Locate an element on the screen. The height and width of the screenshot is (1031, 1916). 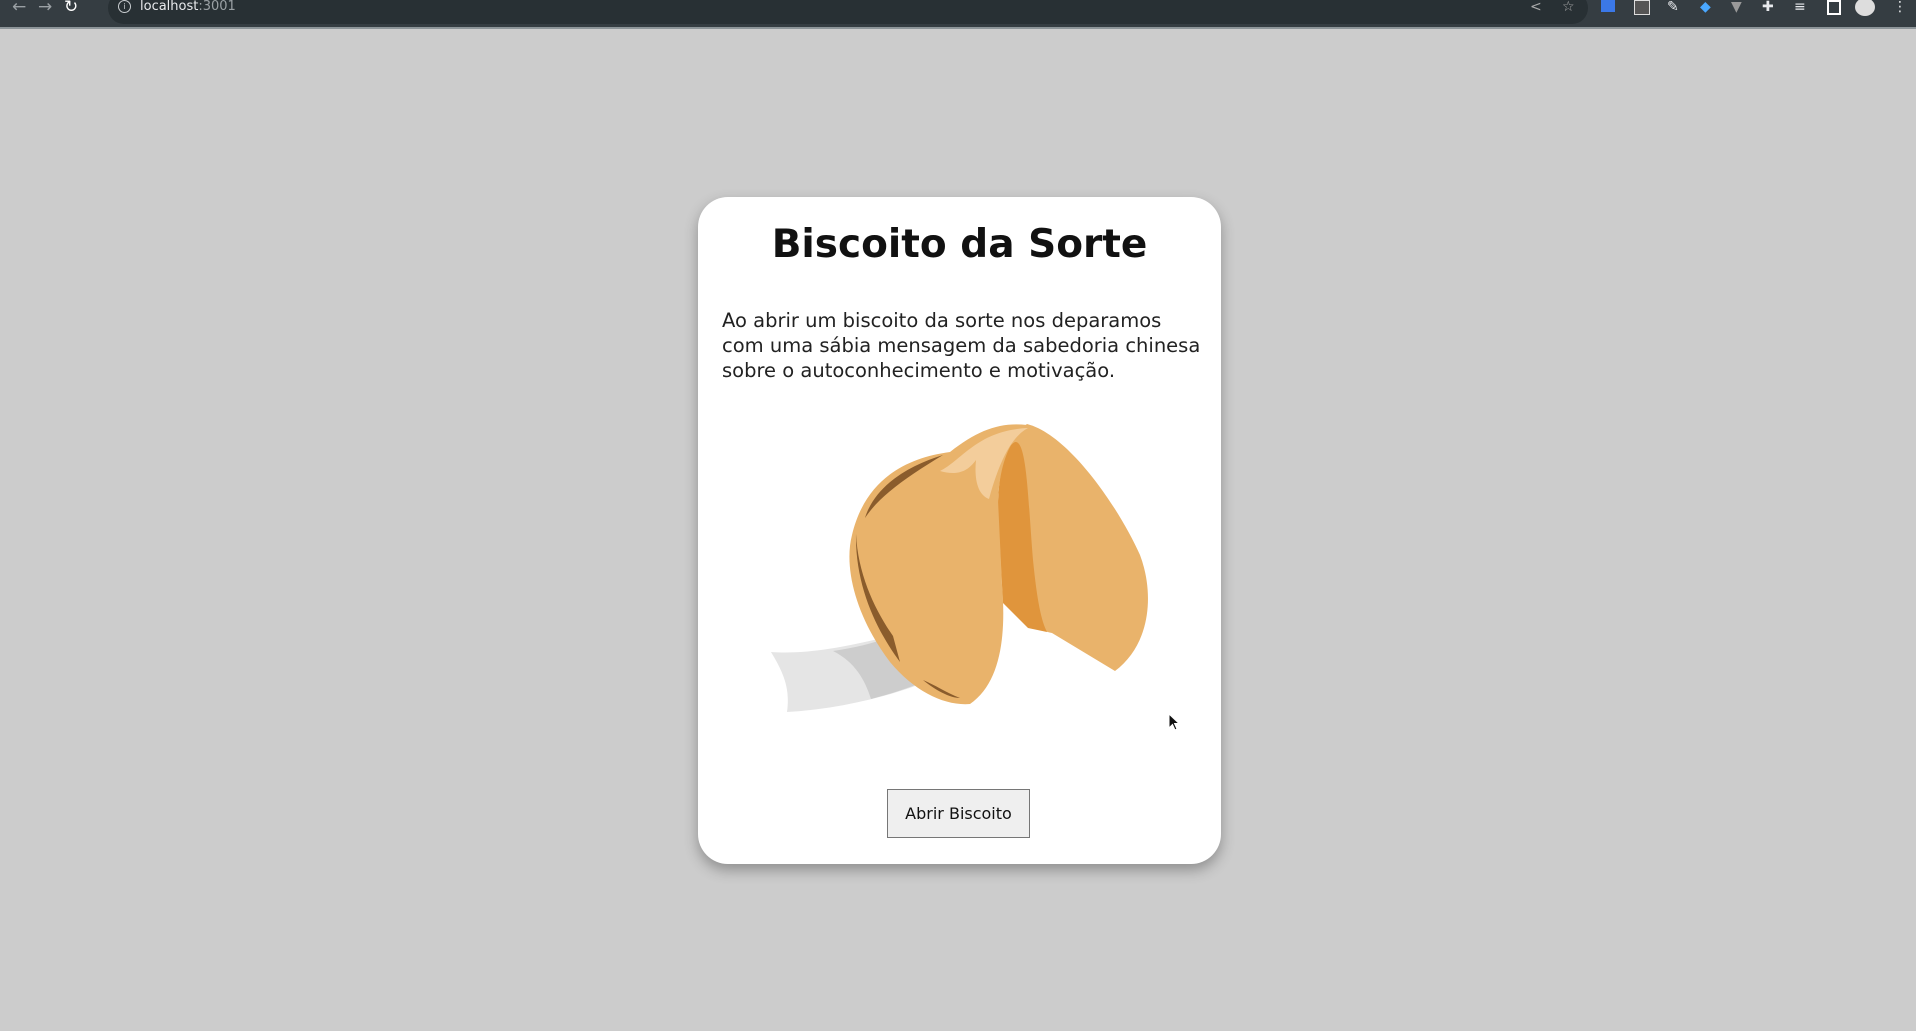
pen-extension-icon: ✎ is located at coordinates (1673, 7).